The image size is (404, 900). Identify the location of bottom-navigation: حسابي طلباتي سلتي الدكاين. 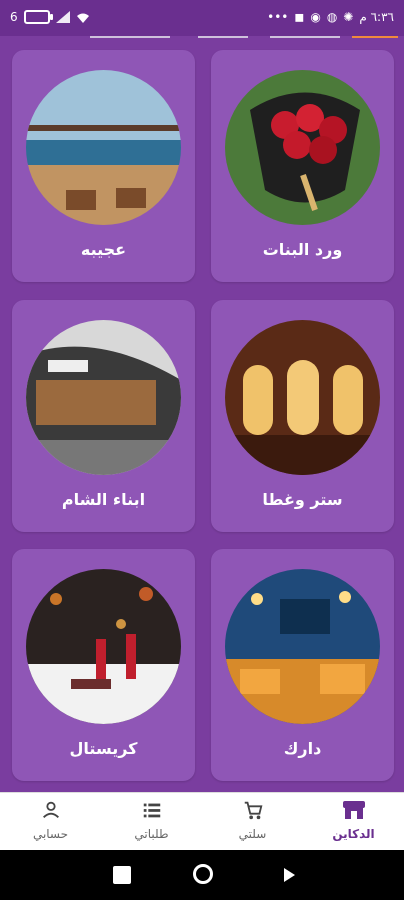
(202, 821).